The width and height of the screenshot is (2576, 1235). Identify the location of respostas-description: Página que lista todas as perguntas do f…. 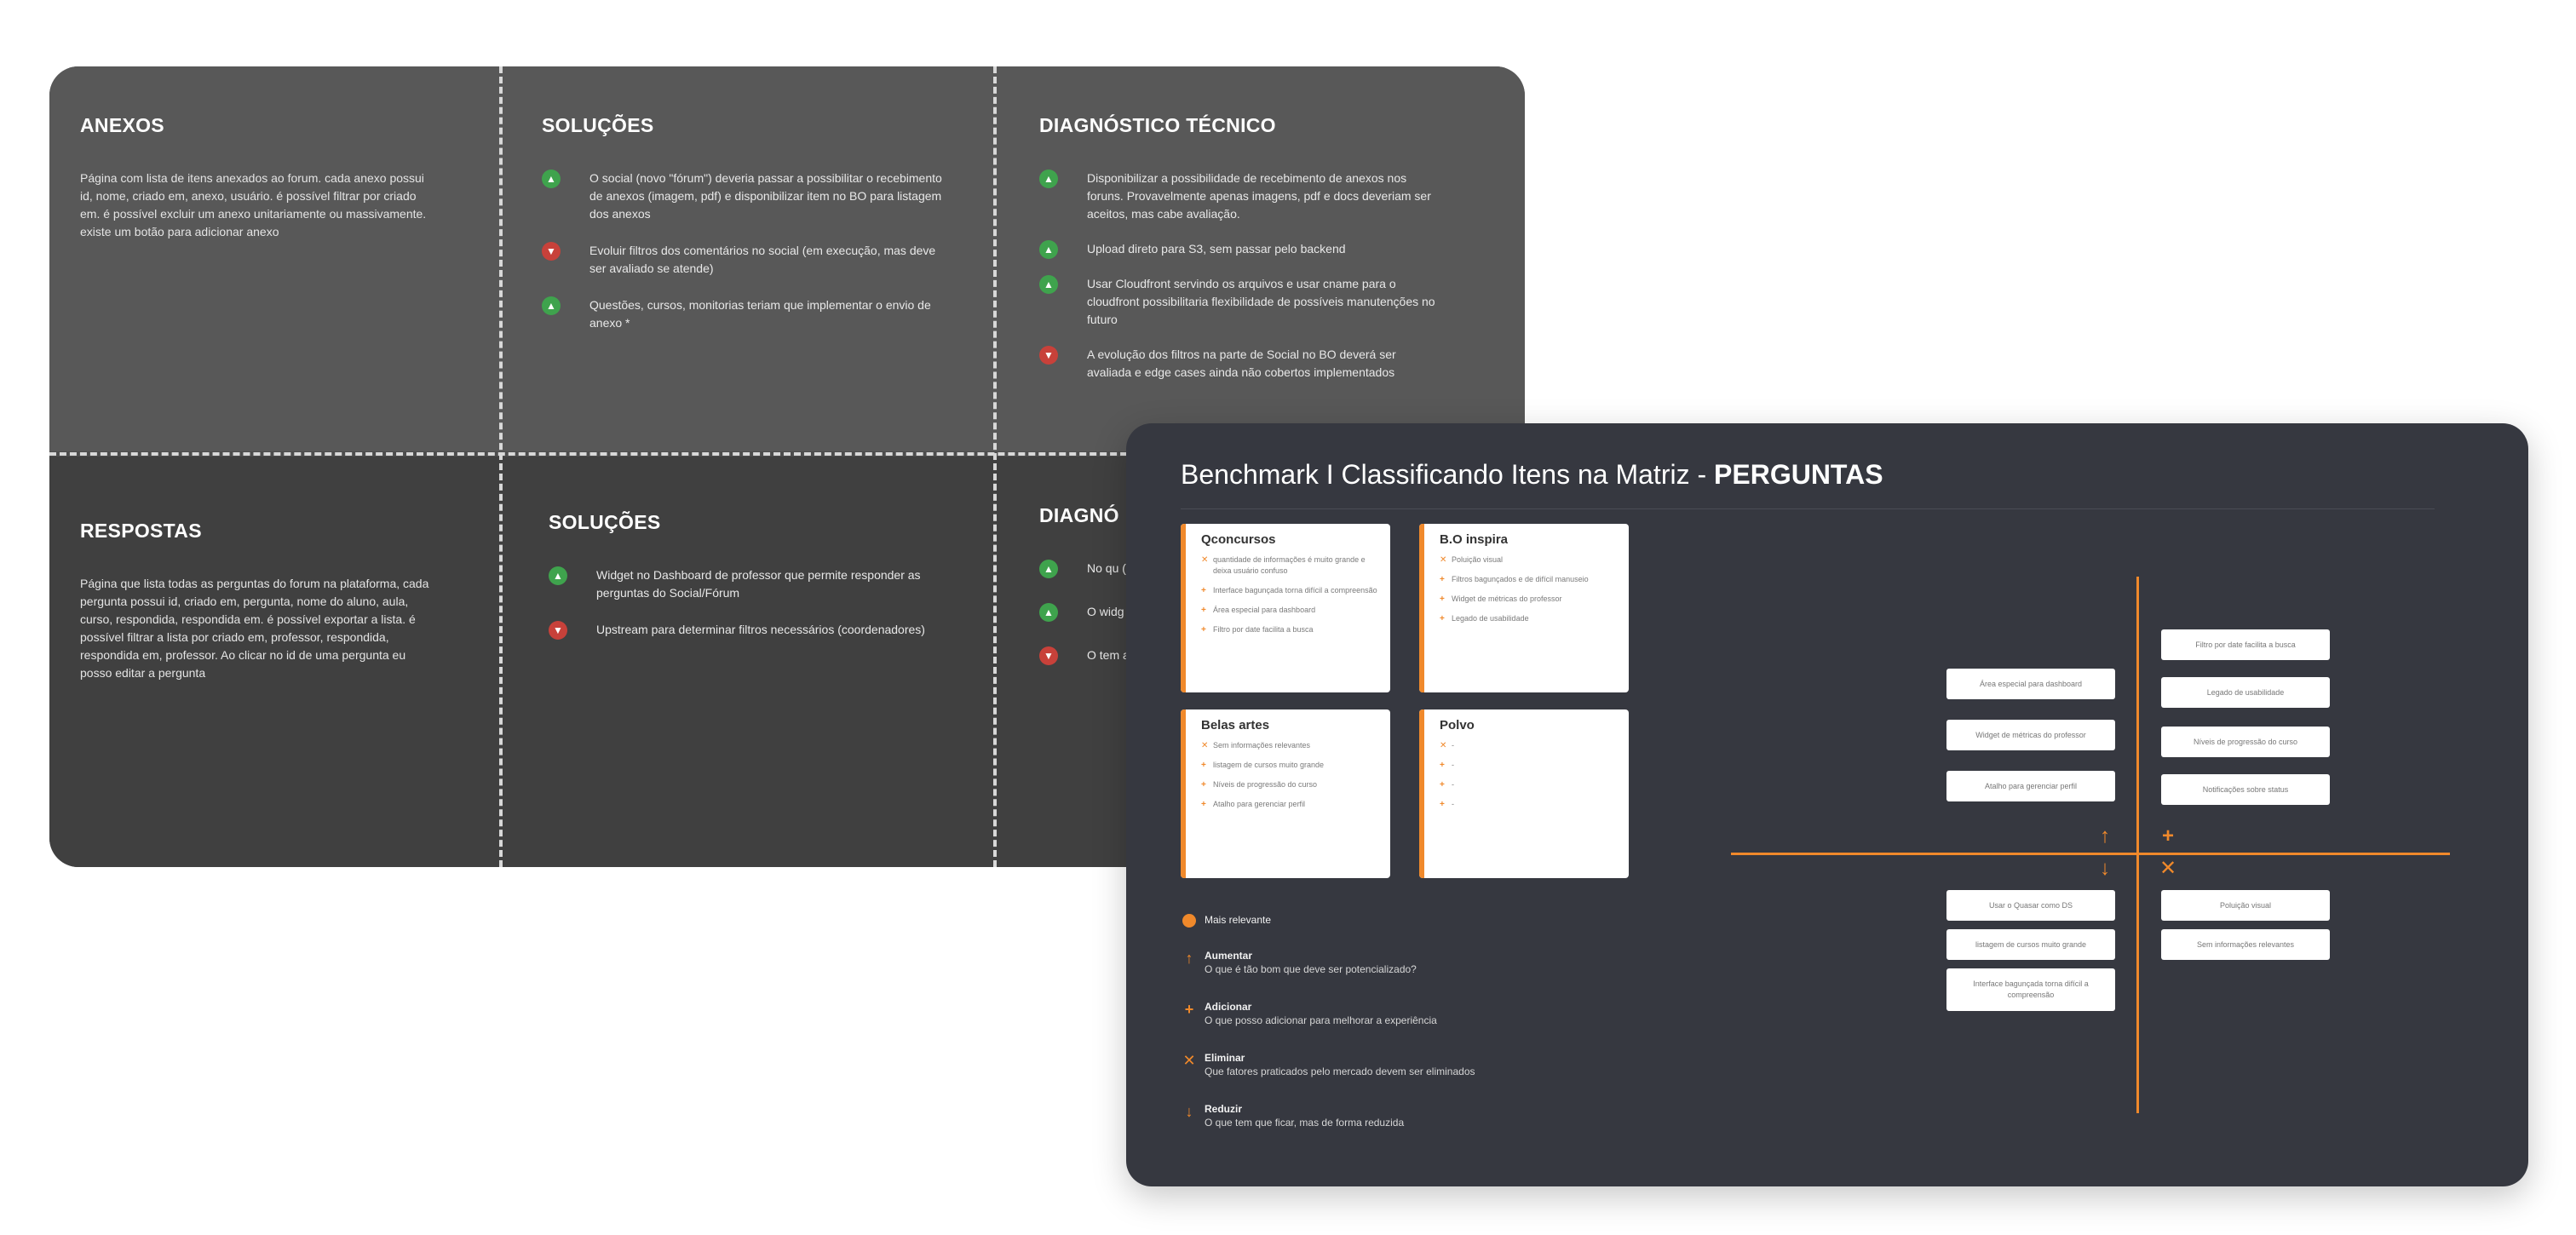
(255, 628).